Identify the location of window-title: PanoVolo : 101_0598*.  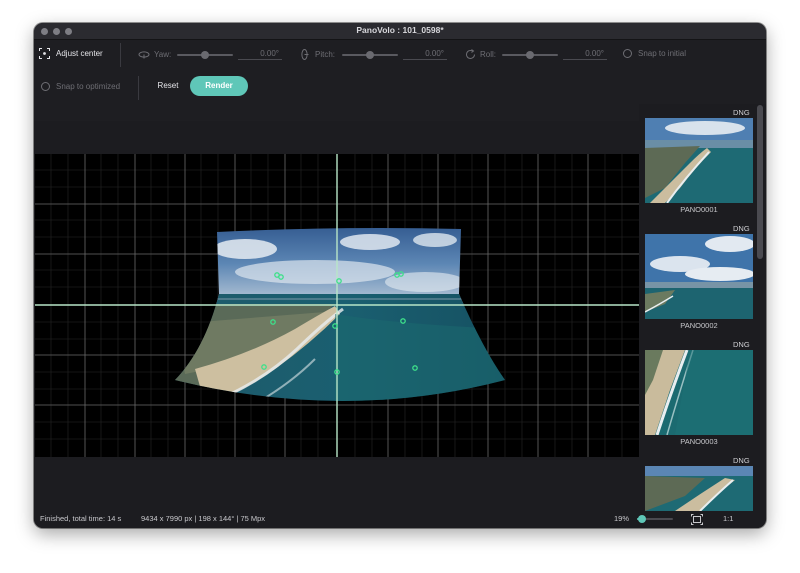
(400, 30).